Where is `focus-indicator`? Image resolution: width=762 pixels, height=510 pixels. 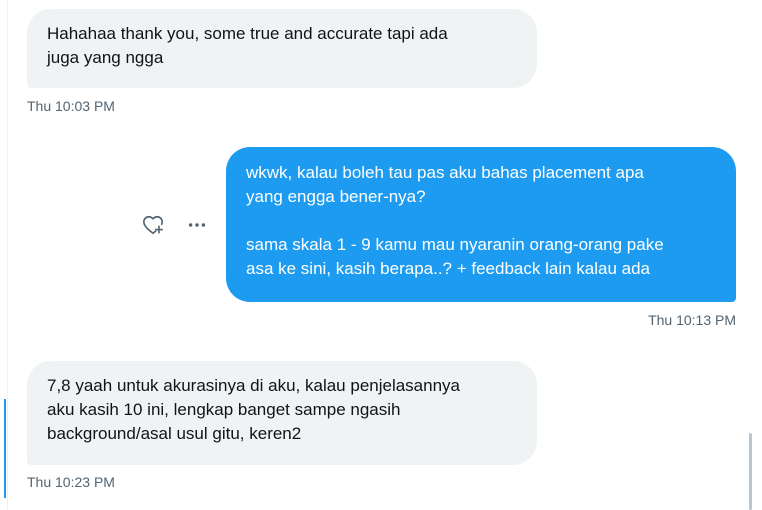
focus-indicator is located at coordinates (5, 448).